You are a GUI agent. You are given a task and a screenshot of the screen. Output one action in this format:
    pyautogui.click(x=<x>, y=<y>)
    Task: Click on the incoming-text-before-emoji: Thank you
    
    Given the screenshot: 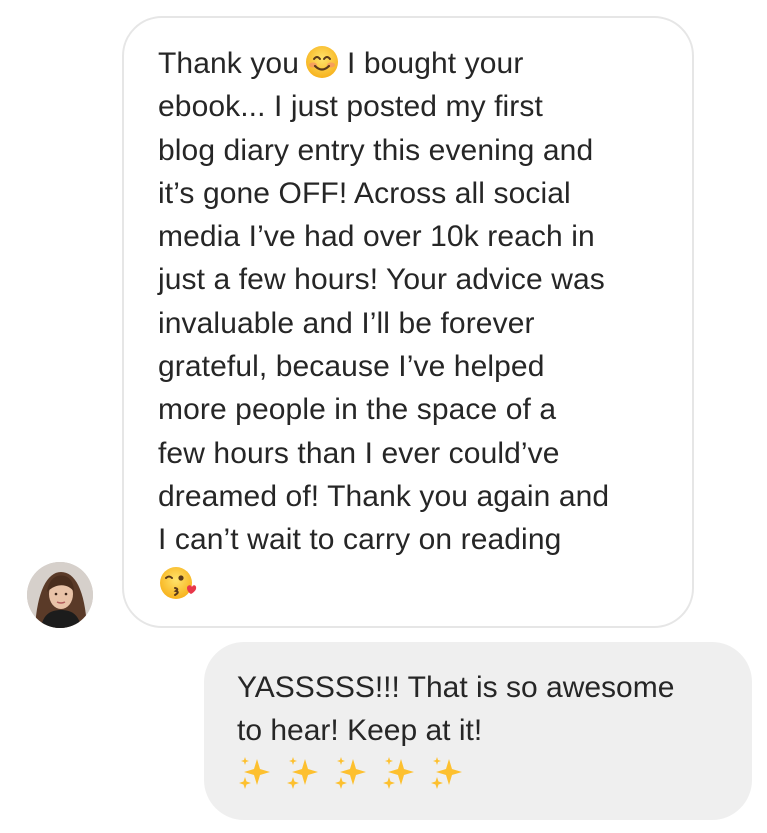 What is the action you would take?
    pyautogui.click(x=228, y=63)
    